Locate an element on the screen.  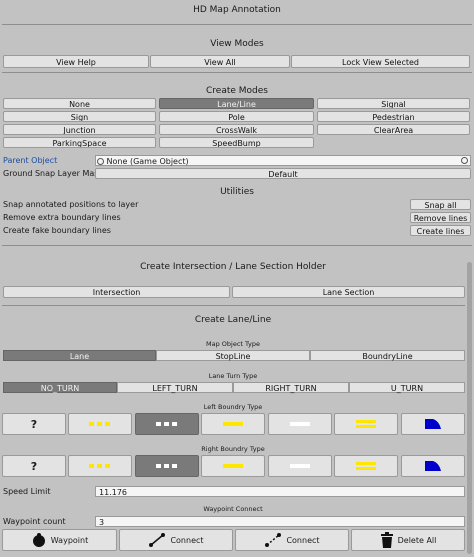
left-boundry-unknown: ? is located at coordinates (34, 424).